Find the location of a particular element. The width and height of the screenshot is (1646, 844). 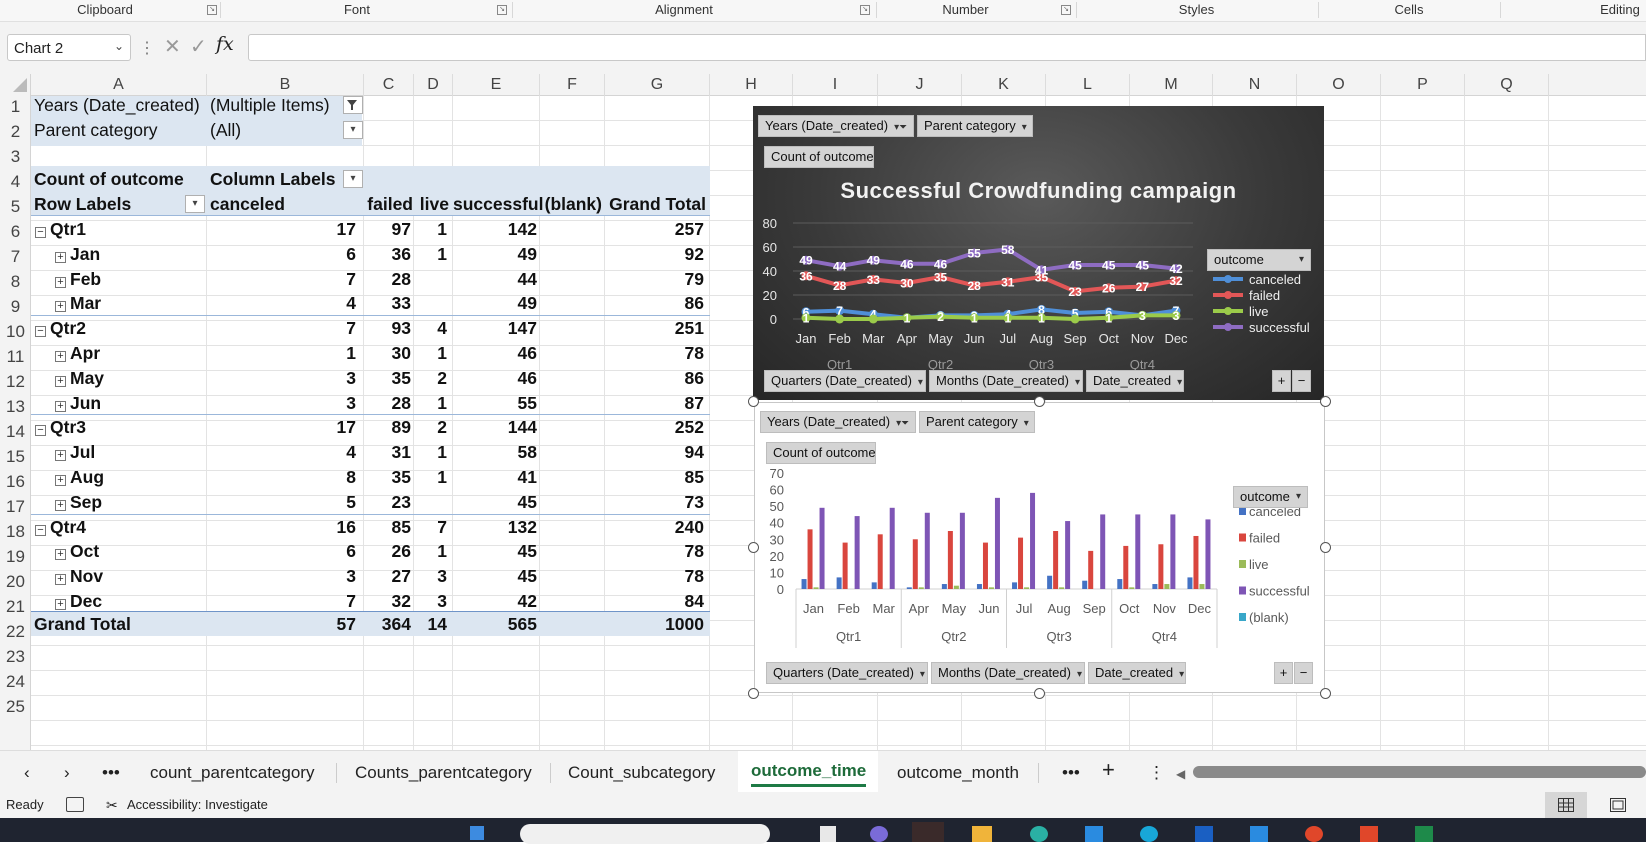

row-header: 23 is located at coordinates (15, 657).